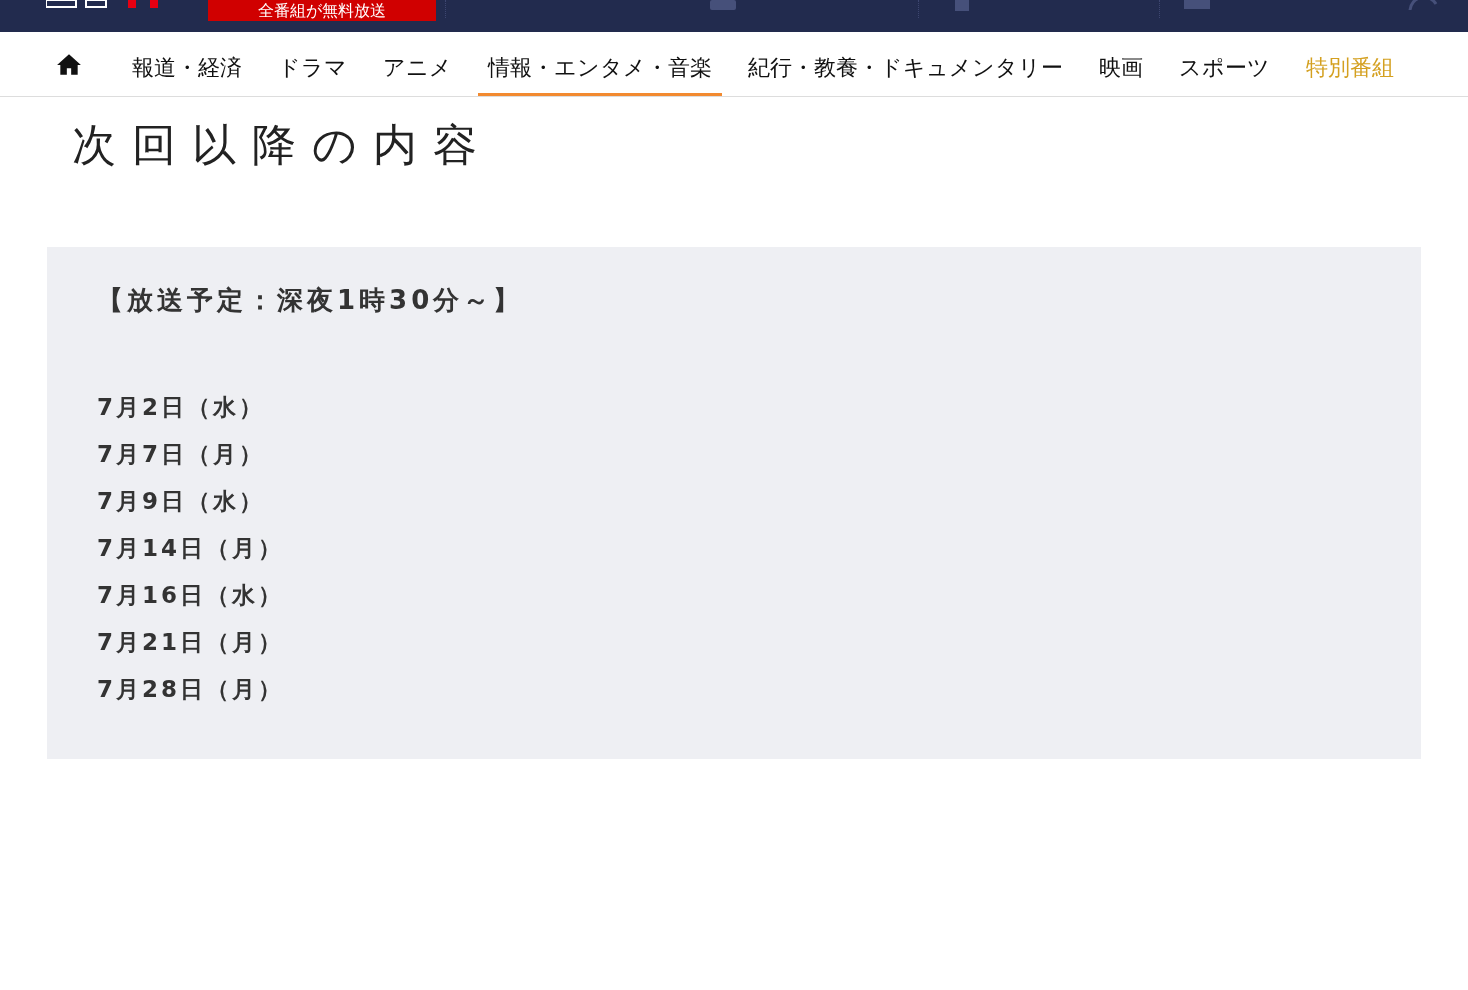  Describe the element at coordinates (191, 548) in the screenshot. I see `broadcast-date: 7月14日（月）` at that location.